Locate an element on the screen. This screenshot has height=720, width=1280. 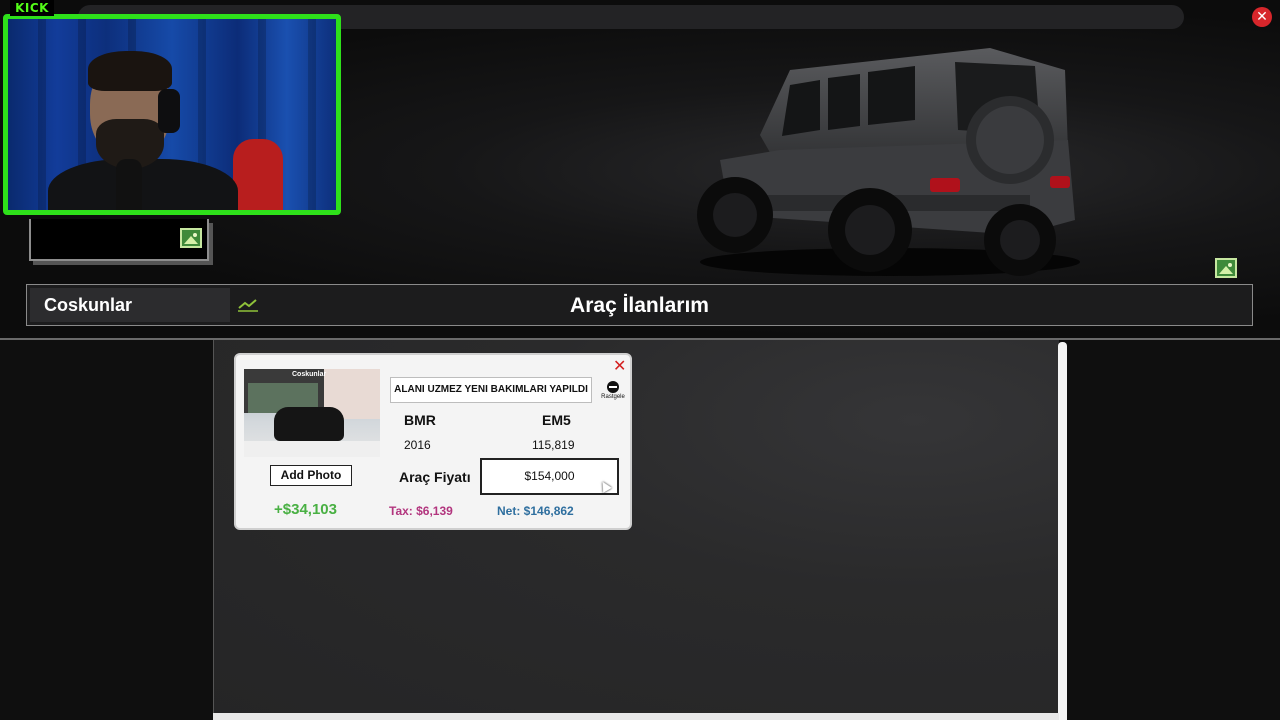
webcam-overlay is located at coordinates (172, 114).